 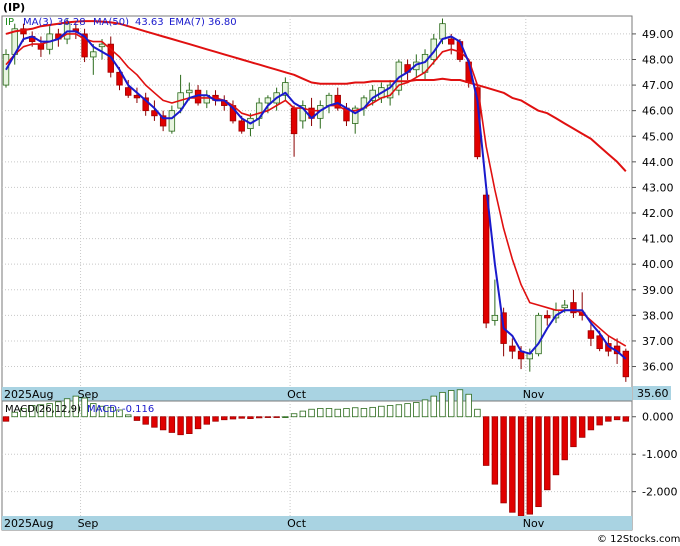 What do you see at coordinates (28, 523) in the screenshot?
I see `macd-x-label: 2025Aug` at bounding box center [28, 523].